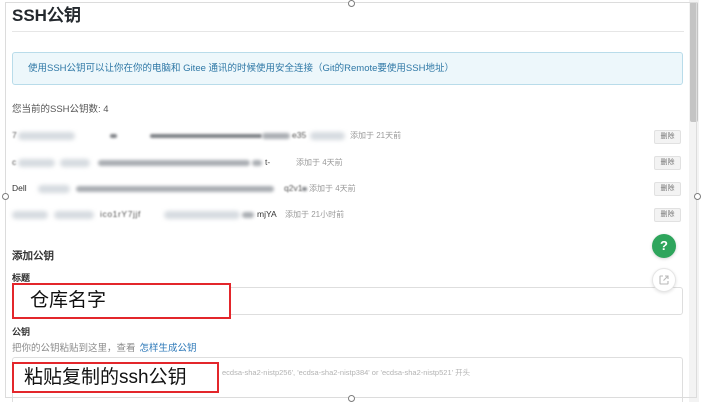 The image size is (714, 402). Describe the element at coordinates (120, 214) in the screenshot. I see `key-title-fragment: ico1rY7jjf` at that location.